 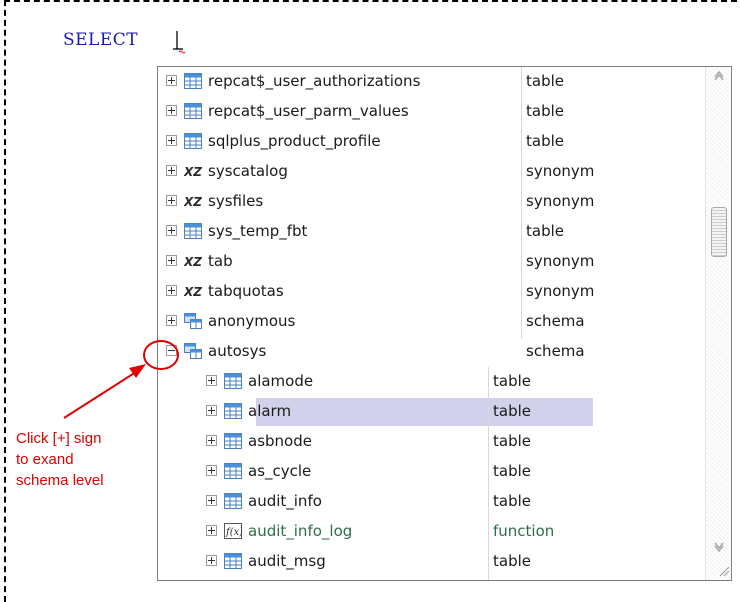 What do you see at coordinates (430, 562) in the screenshot?
I see `child-item: audit_msg table` at bounding box center [430, 562].